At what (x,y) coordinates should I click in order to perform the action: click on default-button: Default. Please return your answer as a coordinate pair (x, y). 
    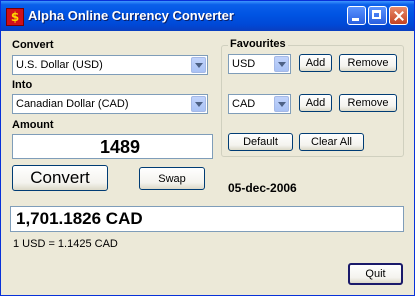
    Looking at the image, I should click on (260, 142).